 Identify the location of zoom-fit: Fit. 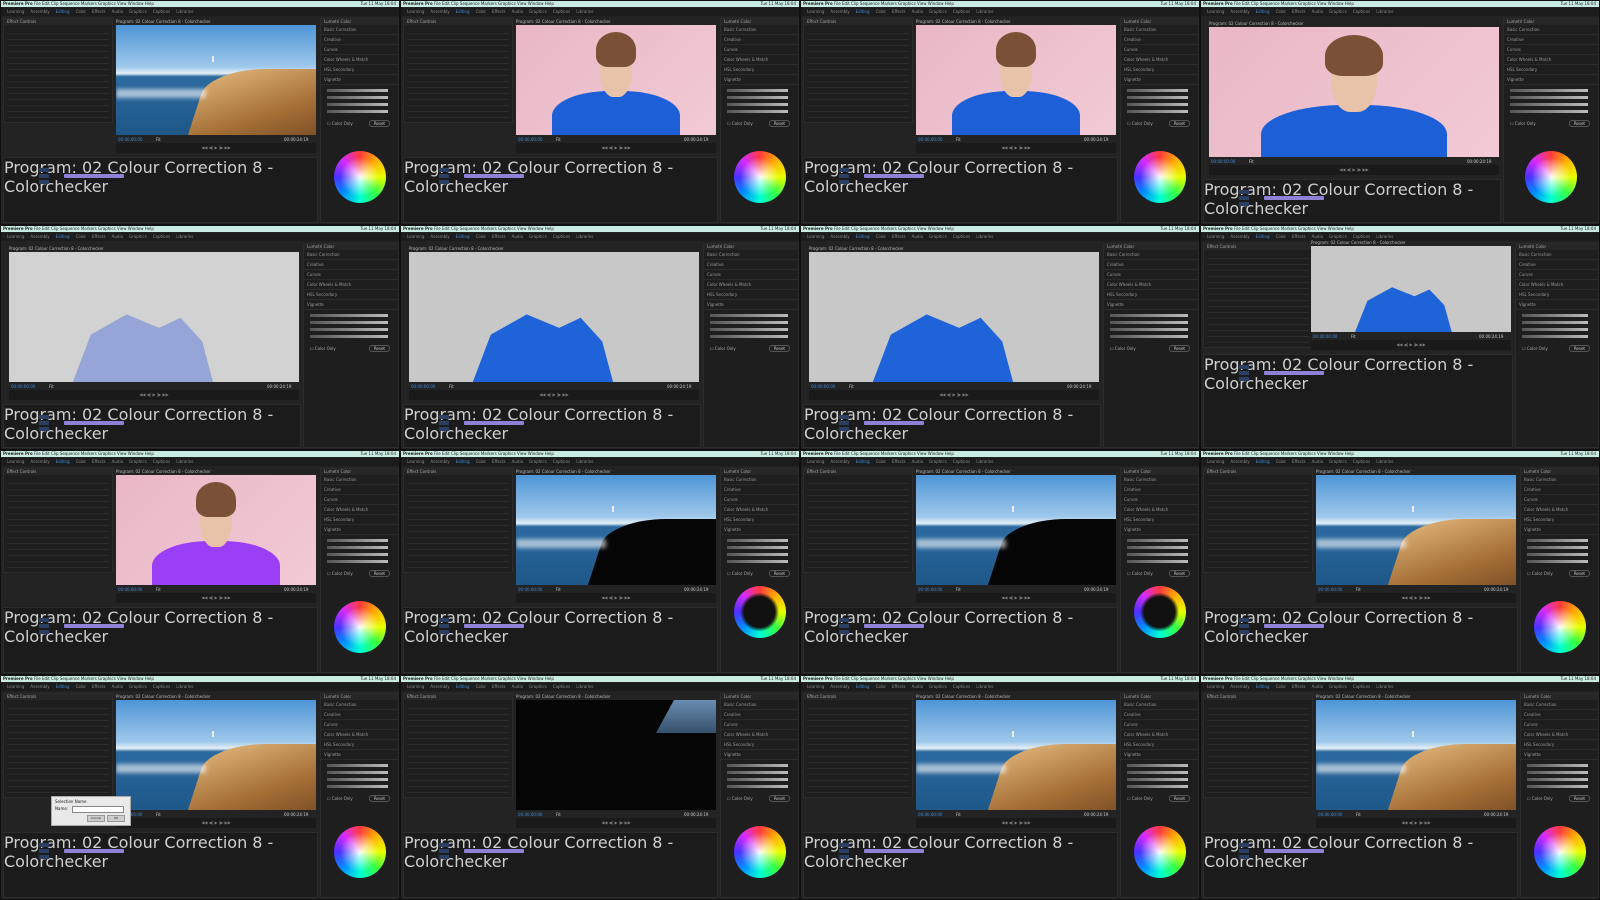
(158, 814).